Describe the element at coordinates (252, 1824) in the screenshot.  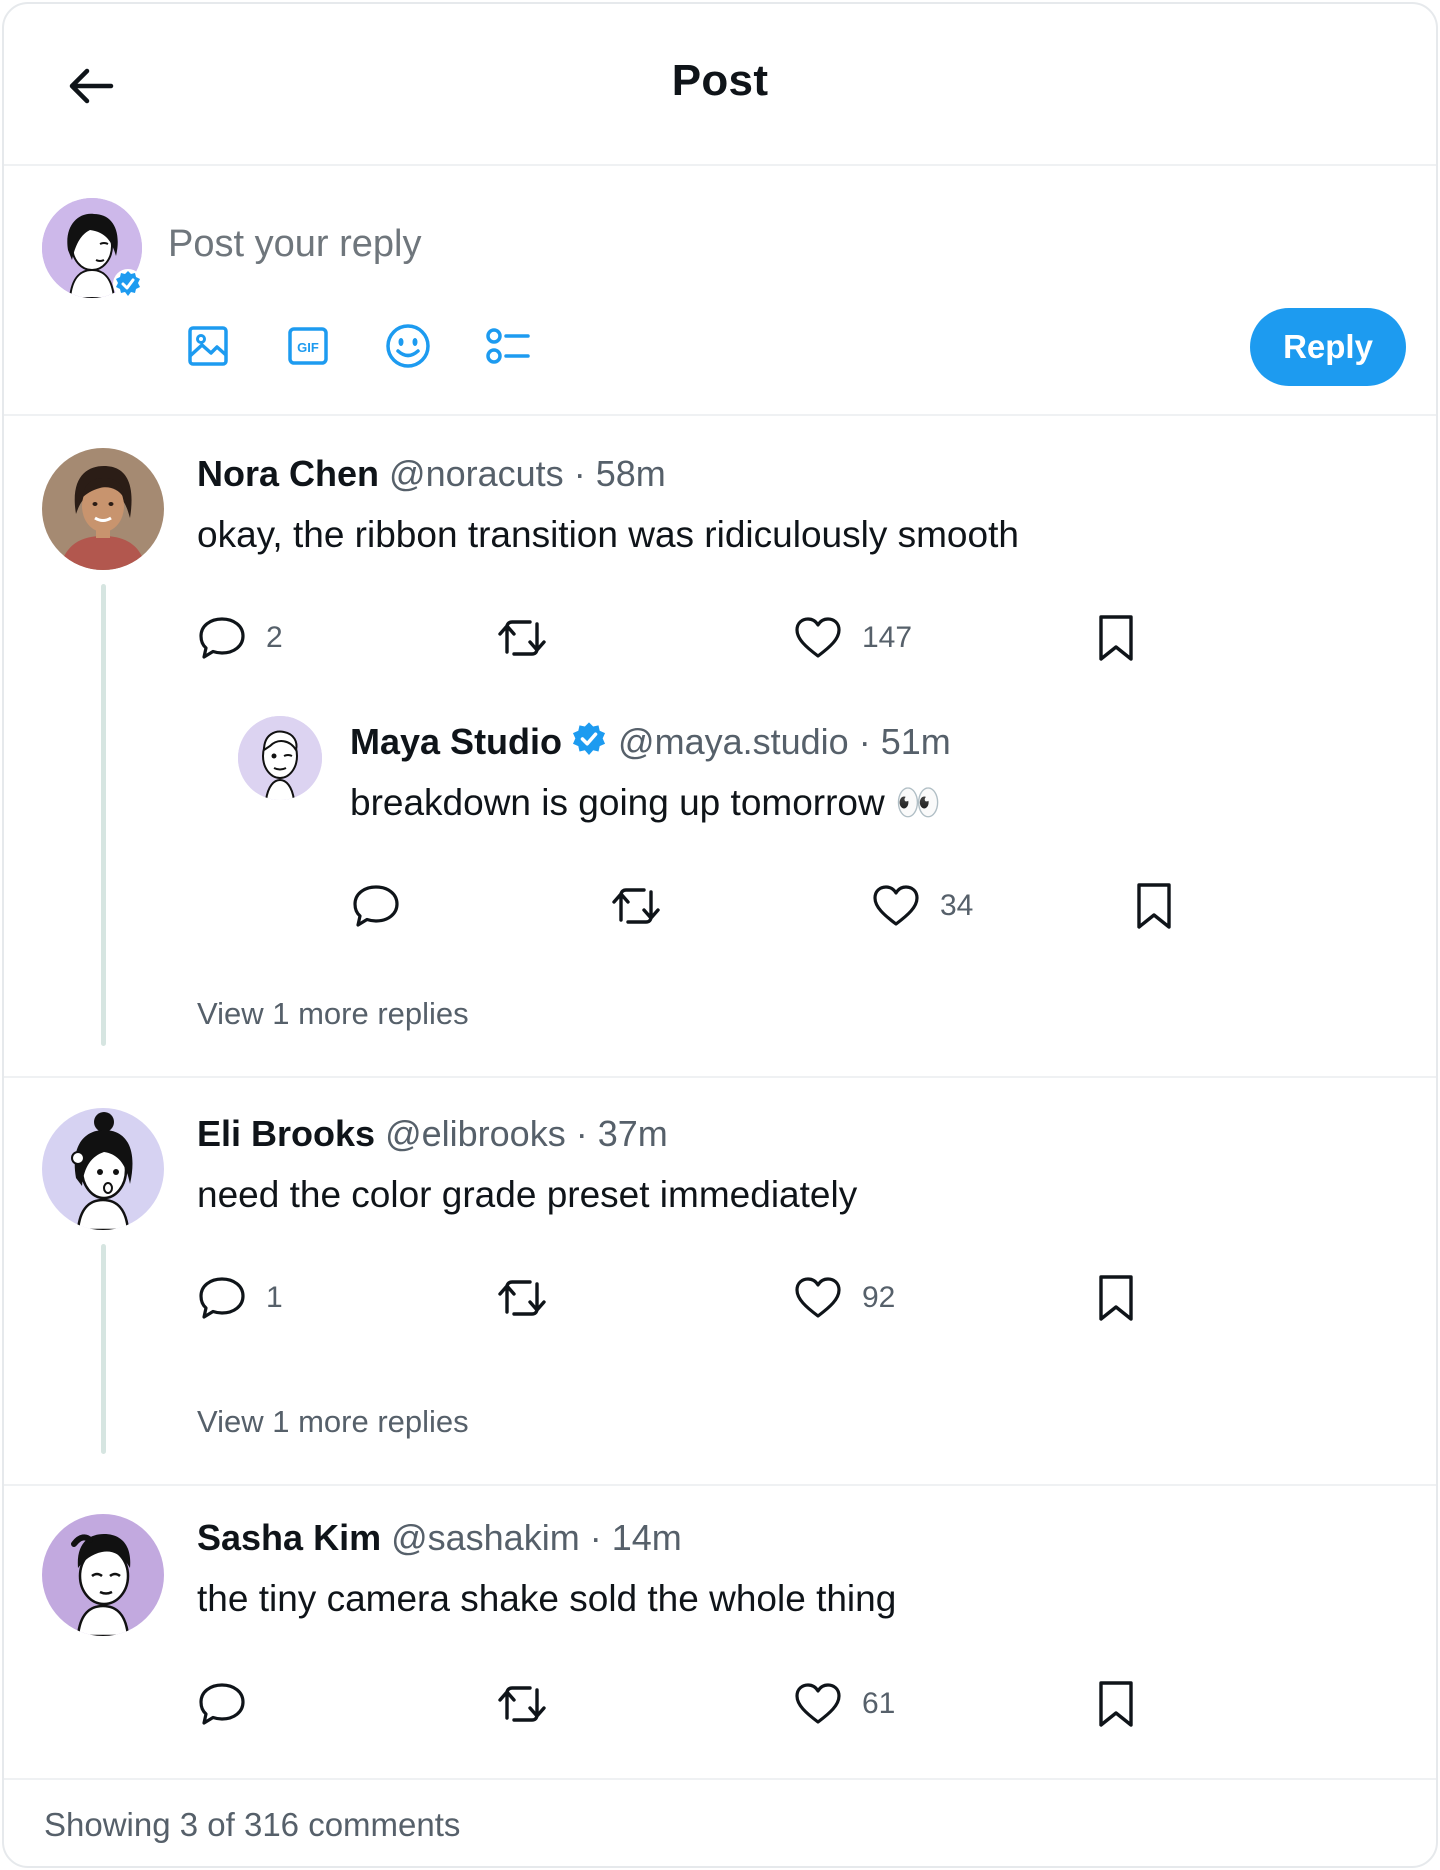
I see `comments-count-status: Showing 3 of 316 comments` at that location.